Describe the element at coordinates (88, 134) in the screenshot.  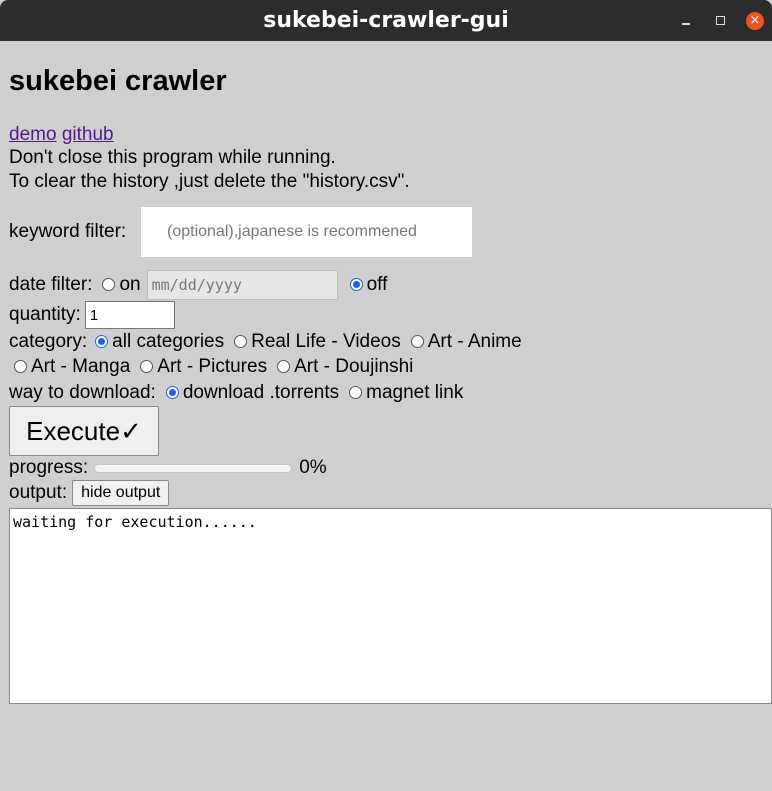
I see `github-link: github` at that location.